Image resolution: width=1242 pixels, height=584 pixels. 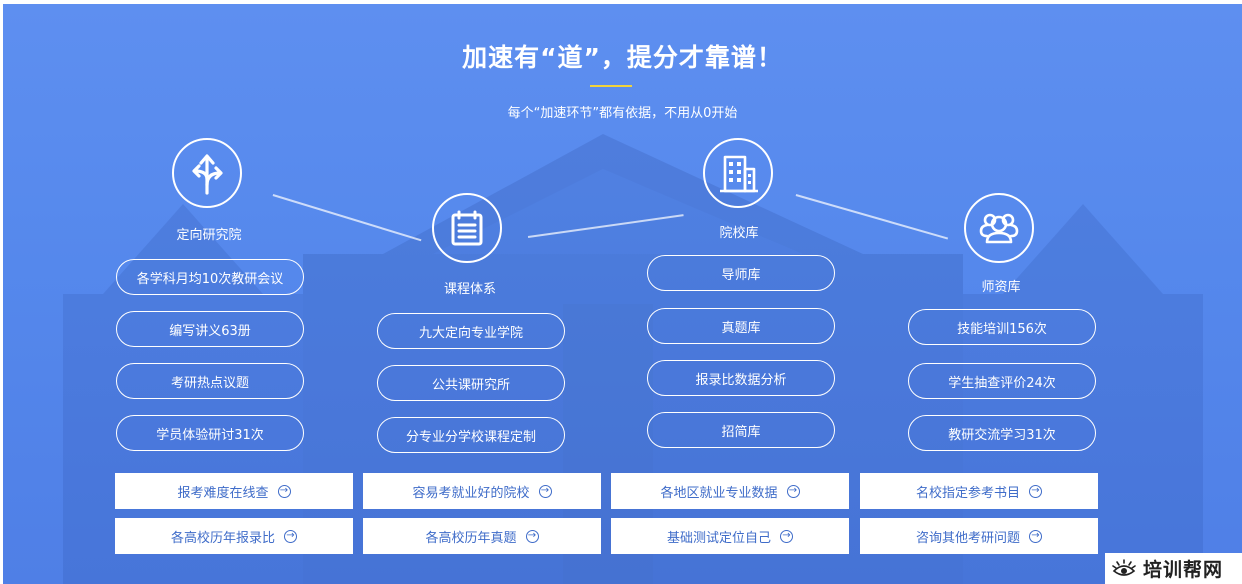 I want to click on feature-pill: 九大定向专业学院, so click(x=471, y=331).